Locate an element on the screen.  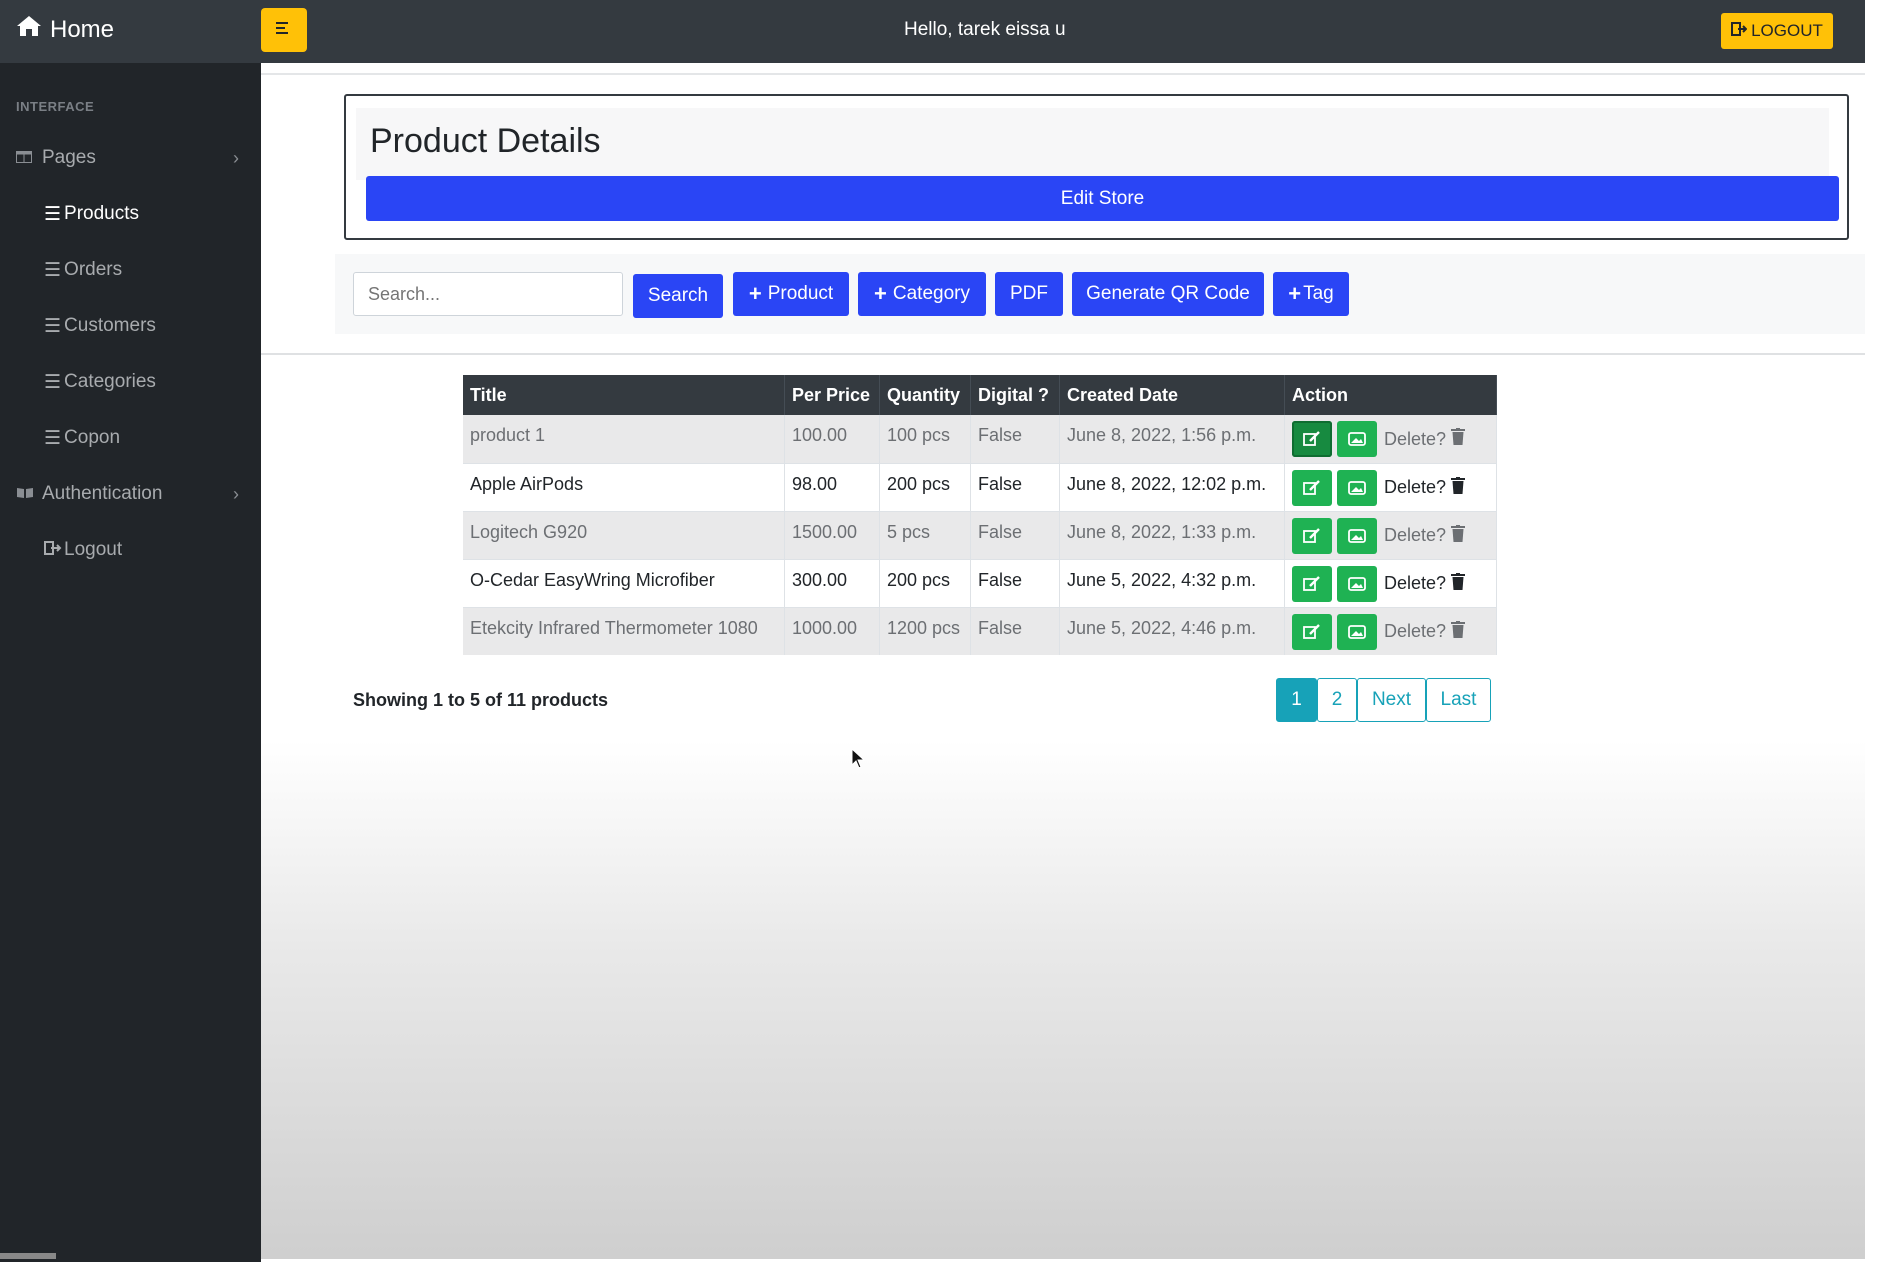
column-header-digital: Digital ? is located at coordinates (1015, 395).